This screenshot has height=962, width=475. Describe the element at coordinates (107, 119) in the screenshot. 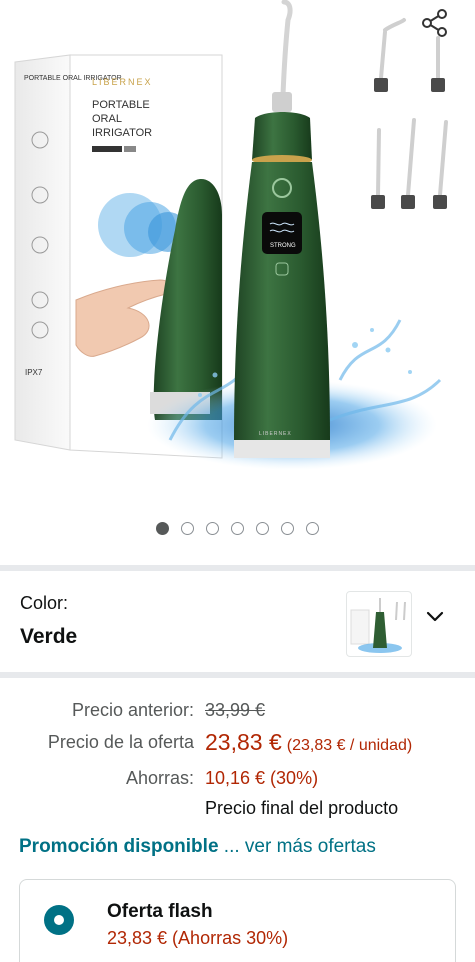

I see `box-title-line-2: ORAL` at that location.